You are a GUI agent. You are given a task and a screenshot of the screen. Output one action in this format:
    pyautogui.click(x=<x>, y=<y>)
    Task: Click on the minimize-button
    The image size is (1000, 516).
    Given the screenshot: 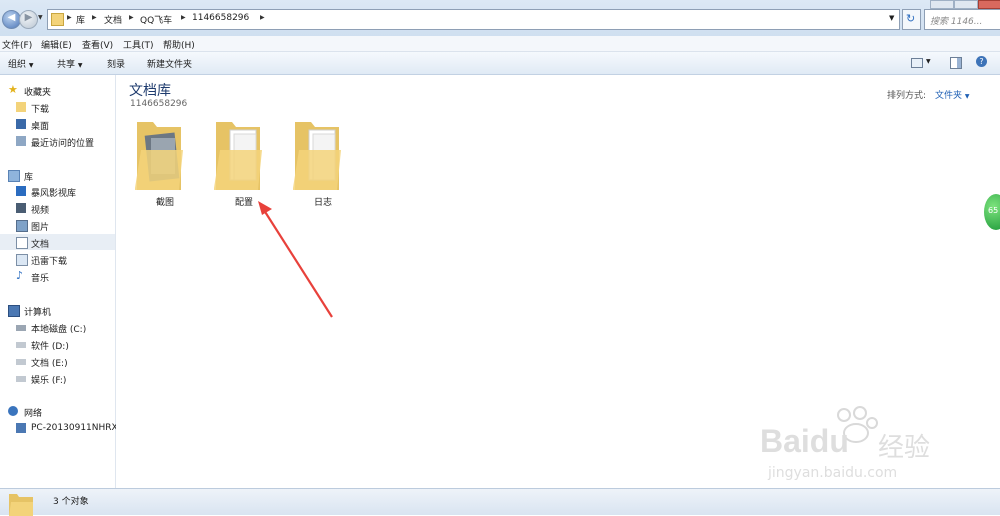 What is the action you would take?
    pyautogui.click(x=942, y=4)
    